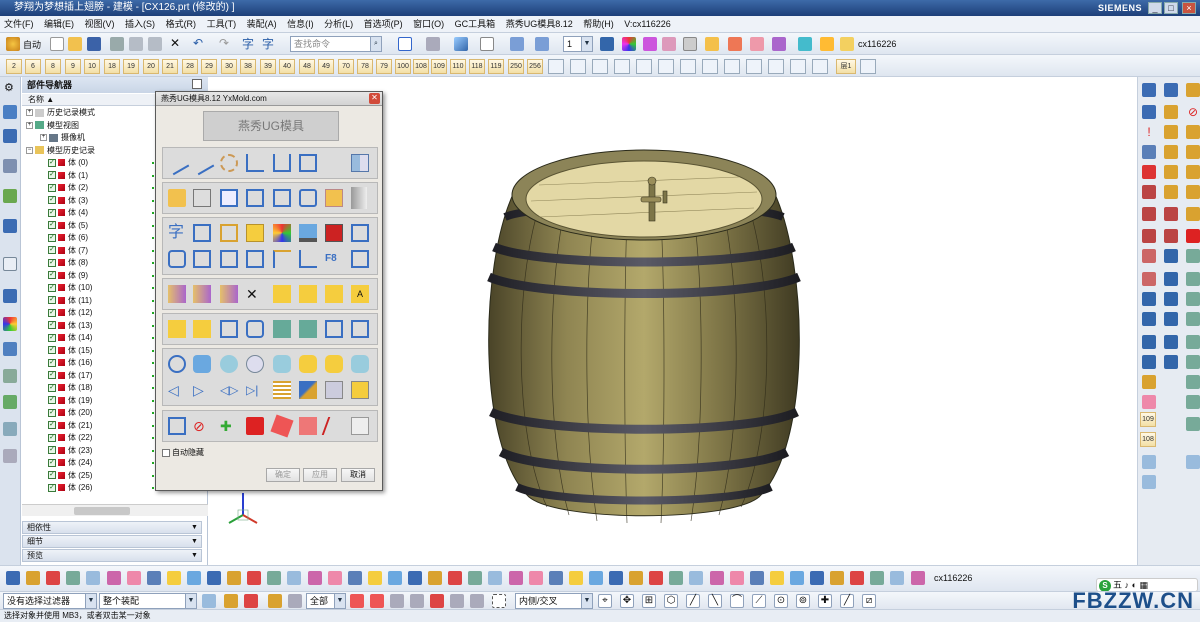 The width and height of the screenshot is (1200, 622). I want to click on blend-icon, so click(1149, 382).